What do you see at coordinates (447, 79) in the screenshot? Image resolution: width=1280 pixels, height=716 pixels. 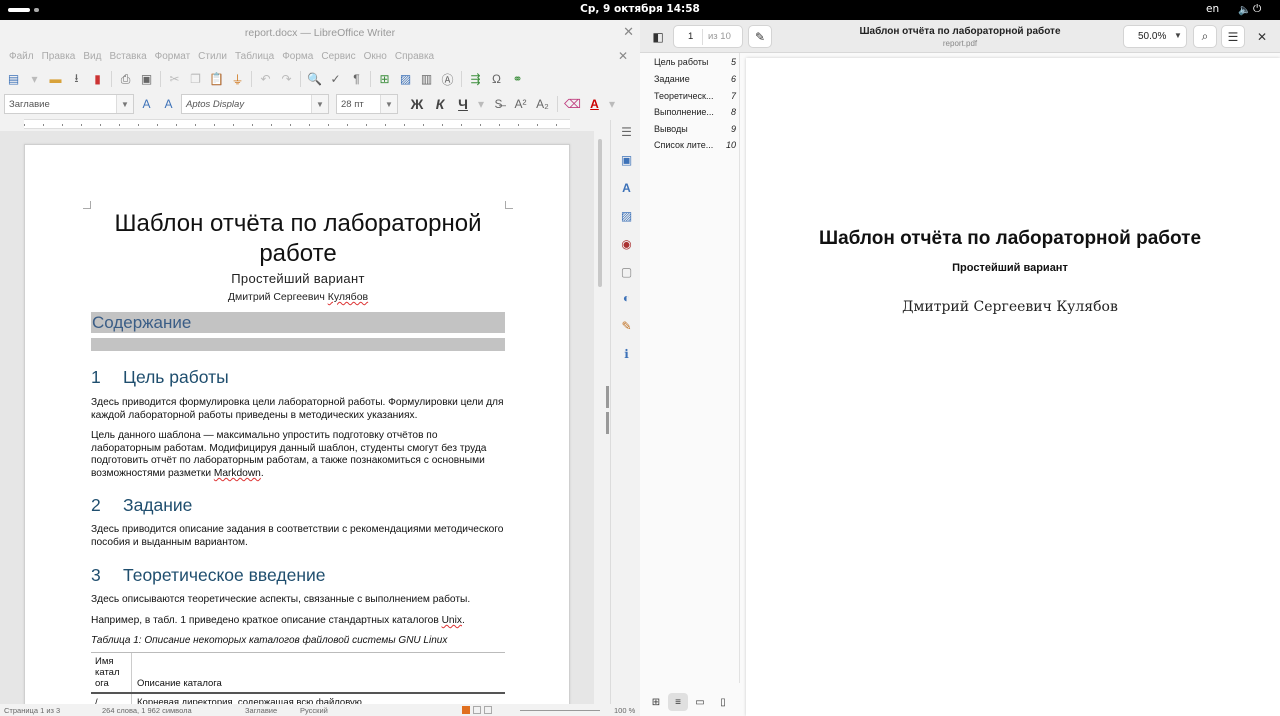 I see `insert-textbox-icon: Ⓐ` at bounding box center [447, 79].